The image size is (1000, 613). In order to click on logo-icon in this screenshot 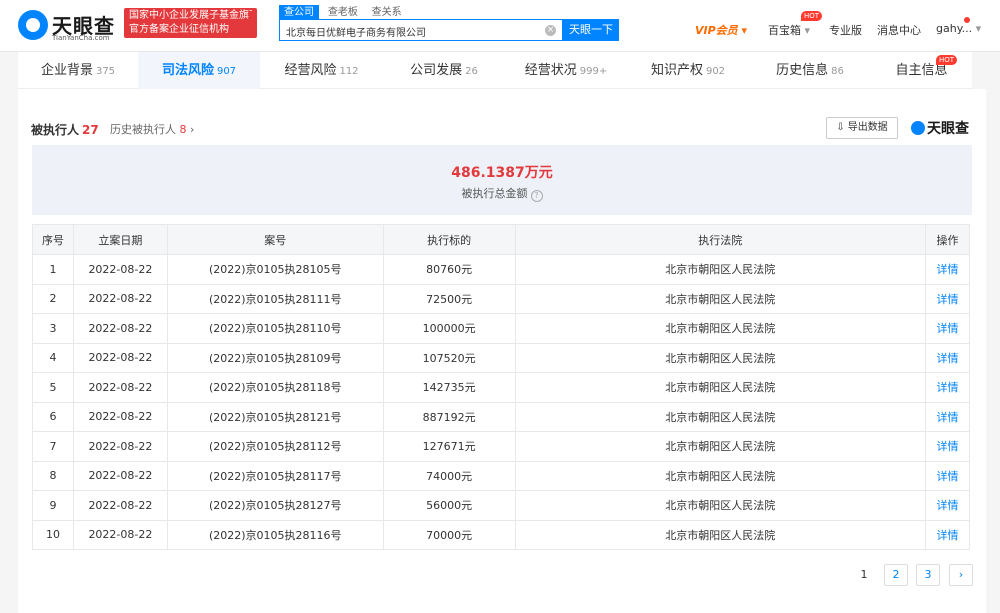, I will do `click(33, 25)`.